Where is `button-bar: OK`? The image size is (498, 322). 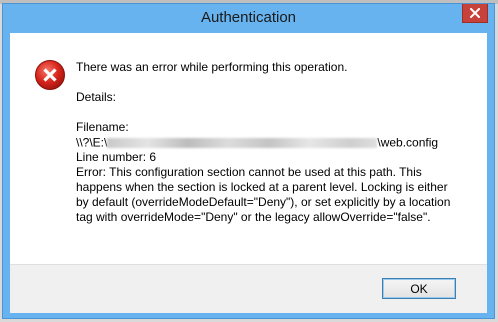 button-bar: OK is located at coordinates (248, 288).